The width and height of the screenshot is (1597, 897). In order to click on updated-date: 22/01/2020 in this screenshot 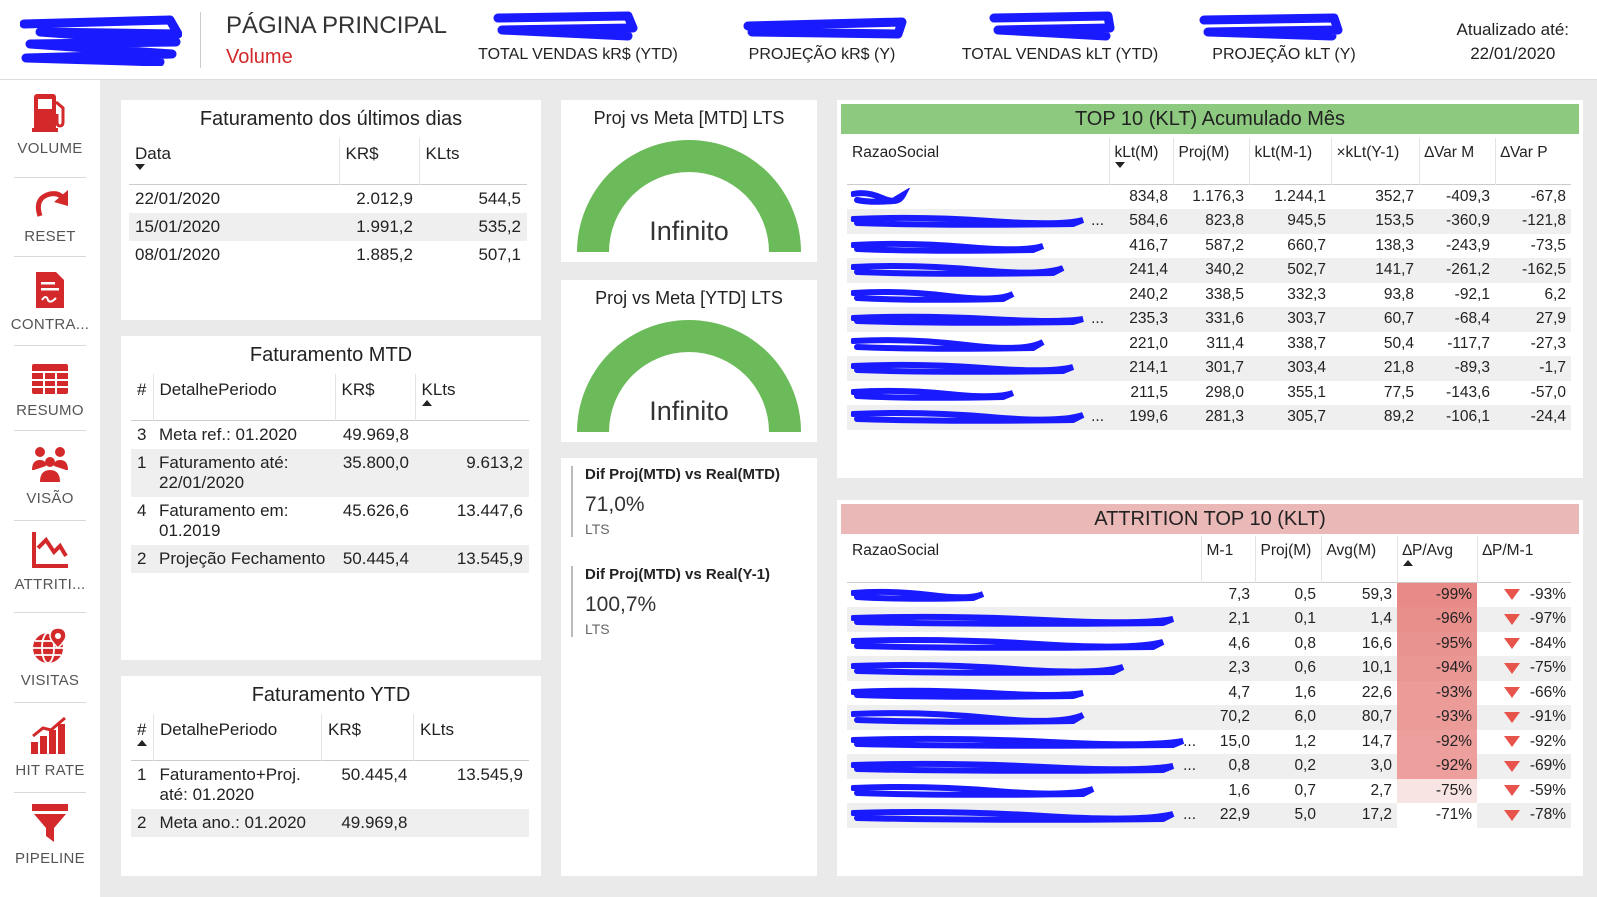, I will do `click(1513, 53)`.